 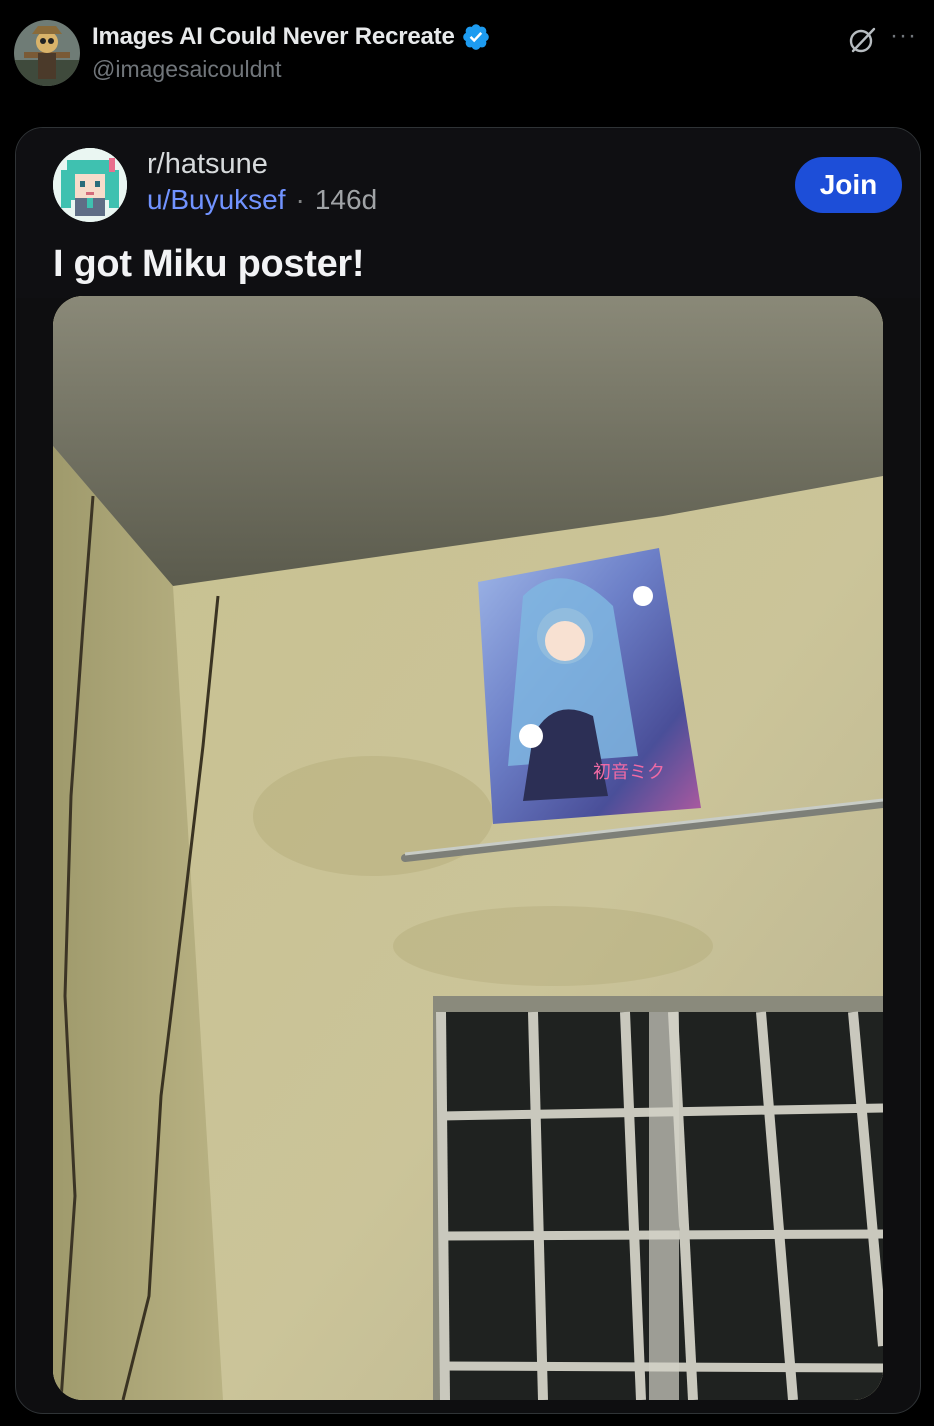 I want to click on subreddit-avatar, so click(x=90, y=185).